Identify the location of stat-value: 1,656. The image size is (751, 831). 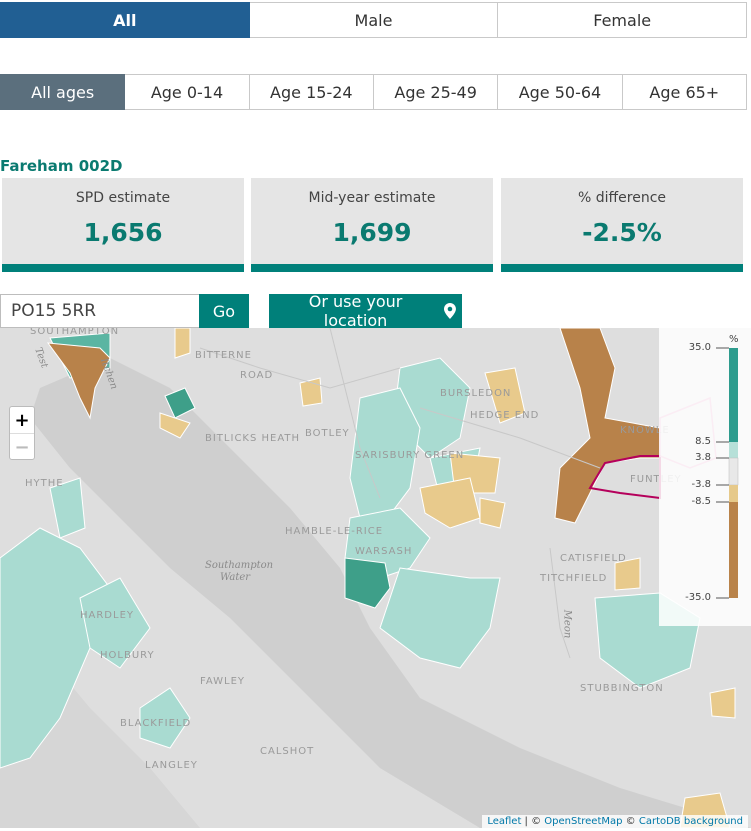
(123, 232).